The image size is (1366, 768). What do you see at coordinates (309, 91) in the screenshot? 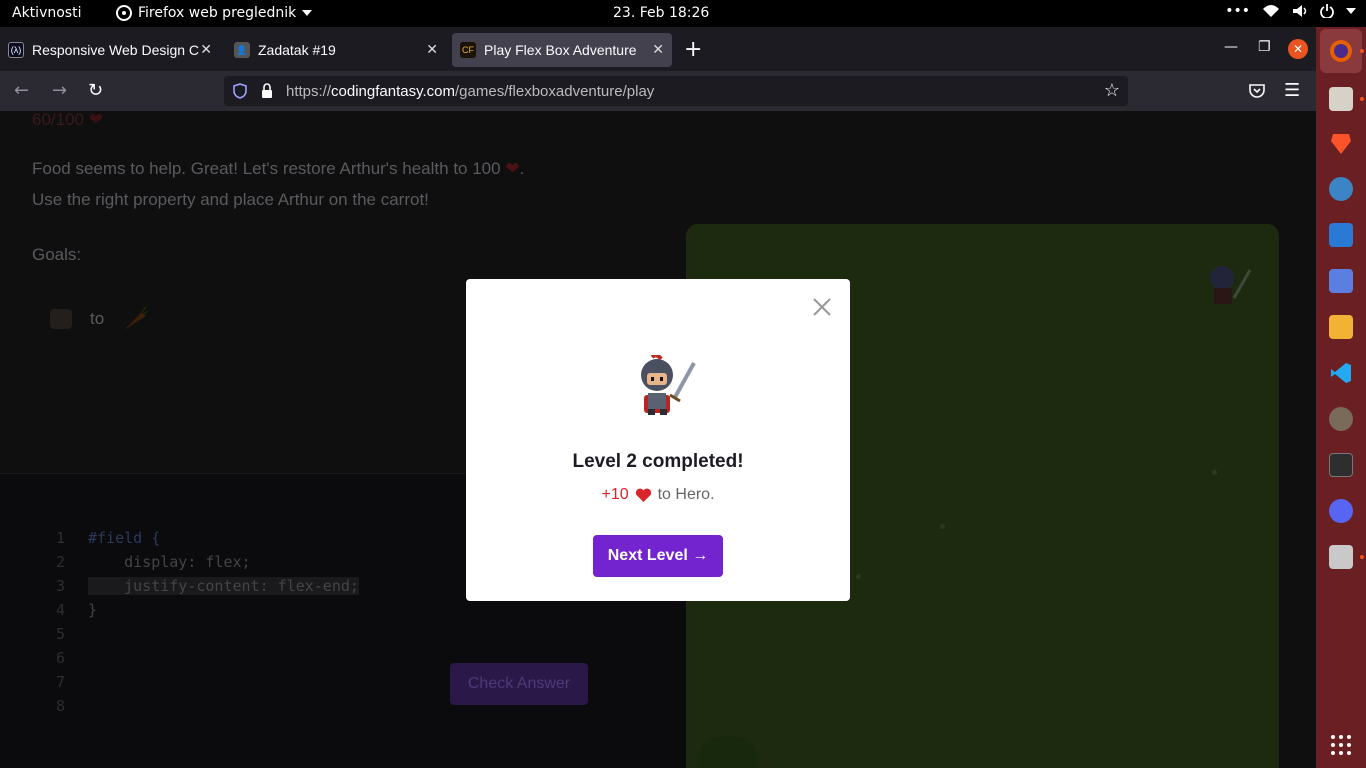
I see `url-scheme: https://` at bounding box center [309, 91].